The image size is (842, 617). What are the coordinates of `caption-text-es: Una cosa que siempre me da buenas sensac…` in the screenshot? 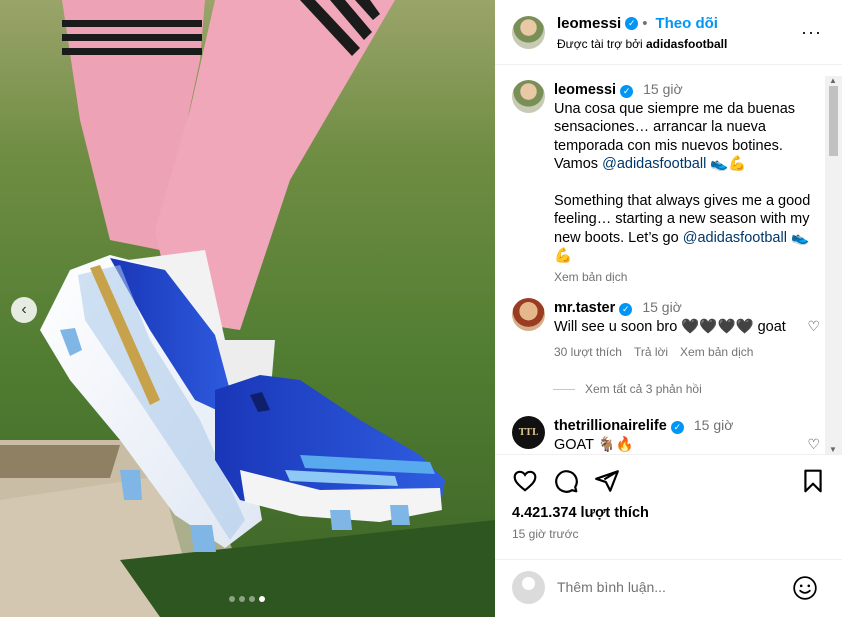 It's located at (683, 137).